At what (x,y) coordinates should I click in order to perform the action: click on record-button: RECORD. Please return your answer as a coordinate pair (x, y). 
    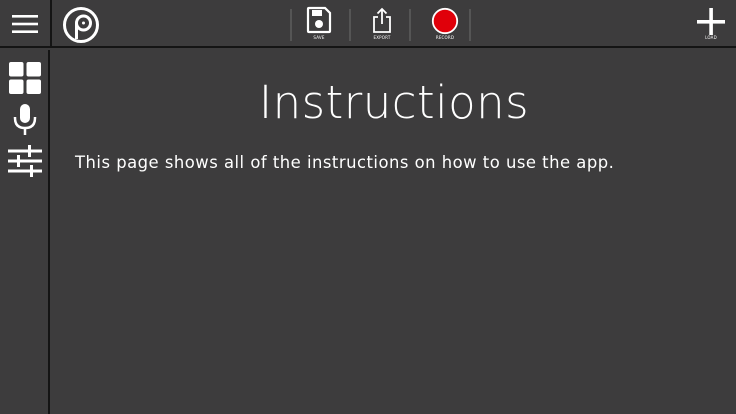
    Looking at the image, I should click on (445, 25).